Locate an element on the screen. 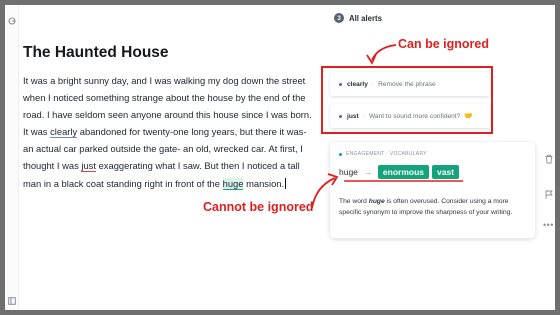  handshake-emoji-icon: 🤝 is located at coordinates (469, 116).